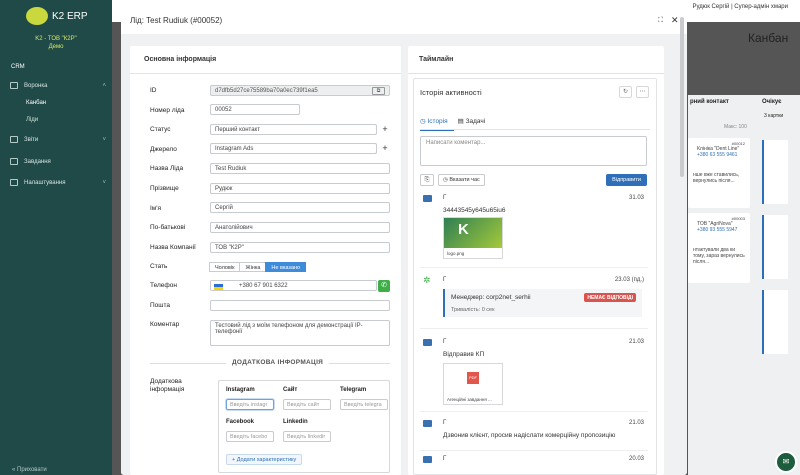  What do you see at coordinates (427, 180) in the screenshot?
I see `paperclip-icon: ⎘` at bounding box center [427, 180].